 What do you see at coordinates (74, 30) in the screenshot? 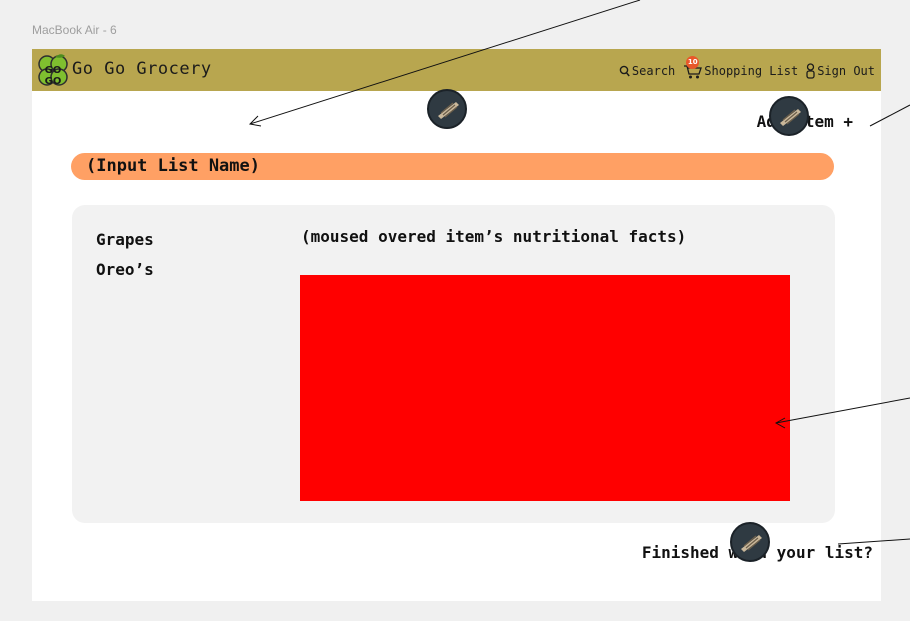
I see `artboard-label: MacBook Air - 6` at bounding box center [74, 30].